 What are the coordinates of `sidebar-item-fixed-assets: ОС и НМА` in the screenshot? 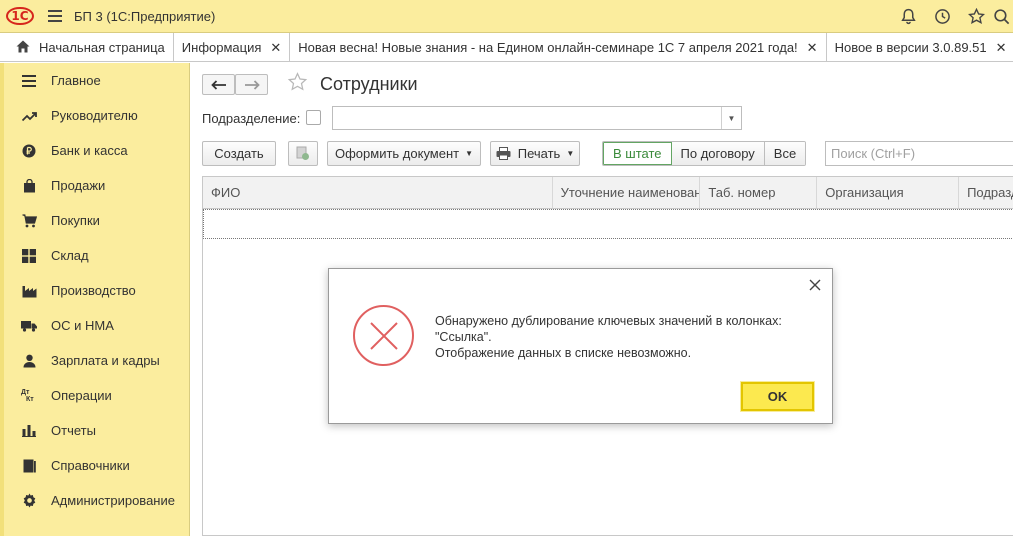 It's located at (96, 325).